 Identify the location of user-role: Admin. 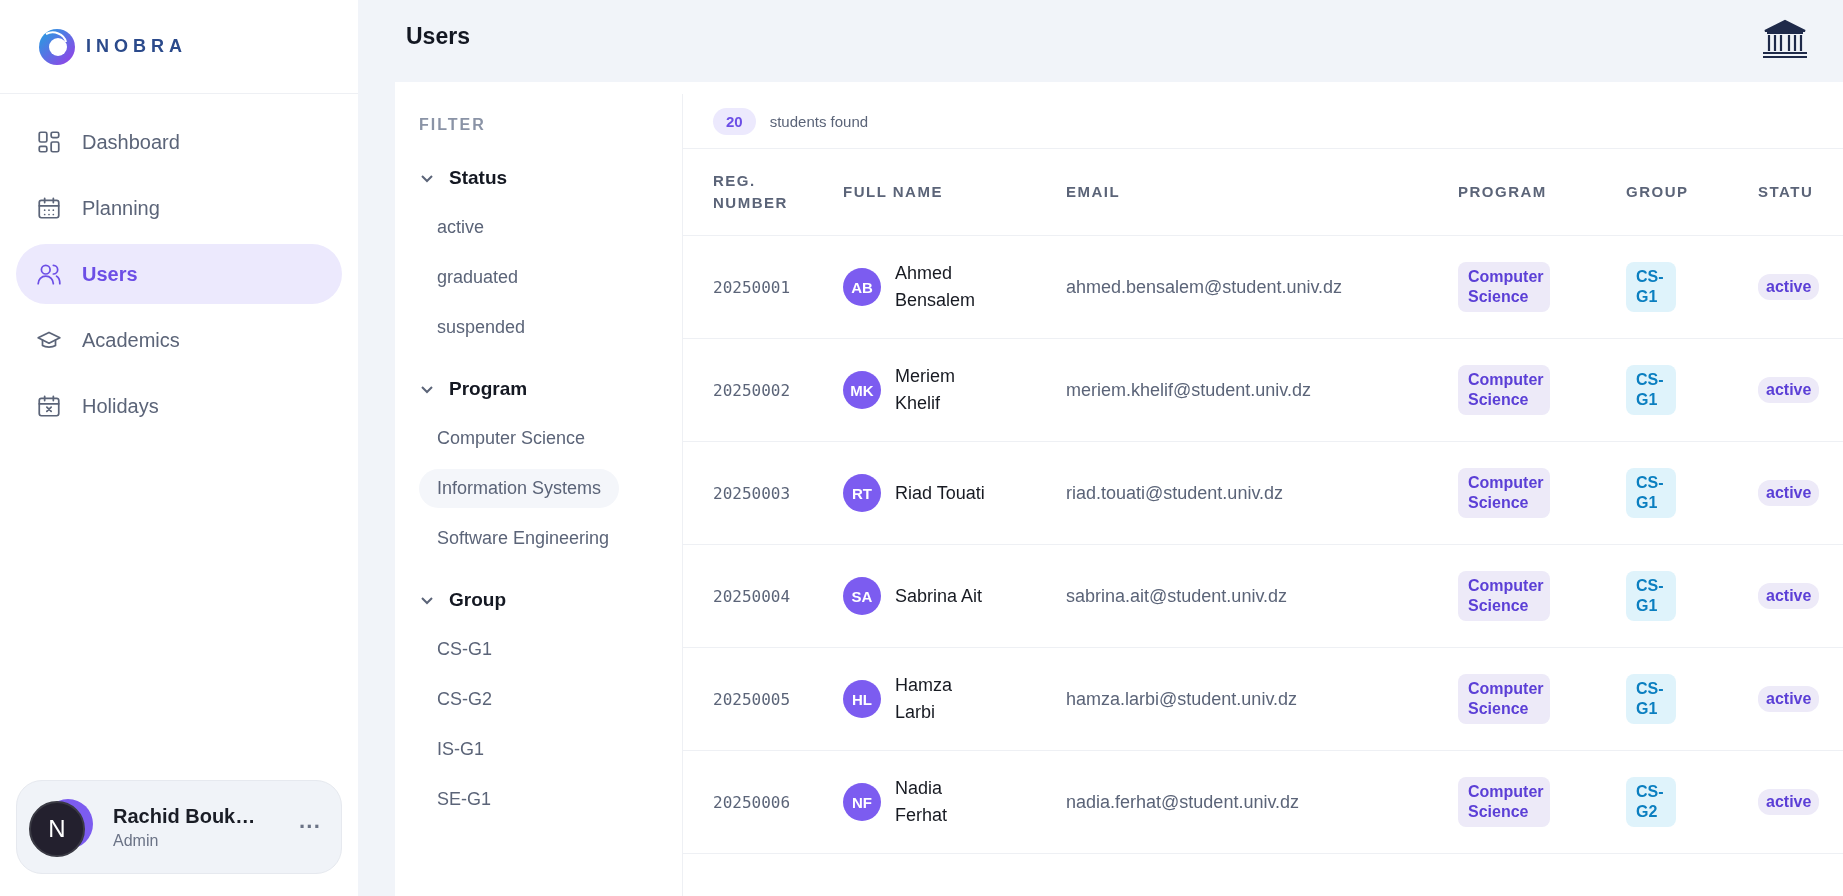
(136, 840).